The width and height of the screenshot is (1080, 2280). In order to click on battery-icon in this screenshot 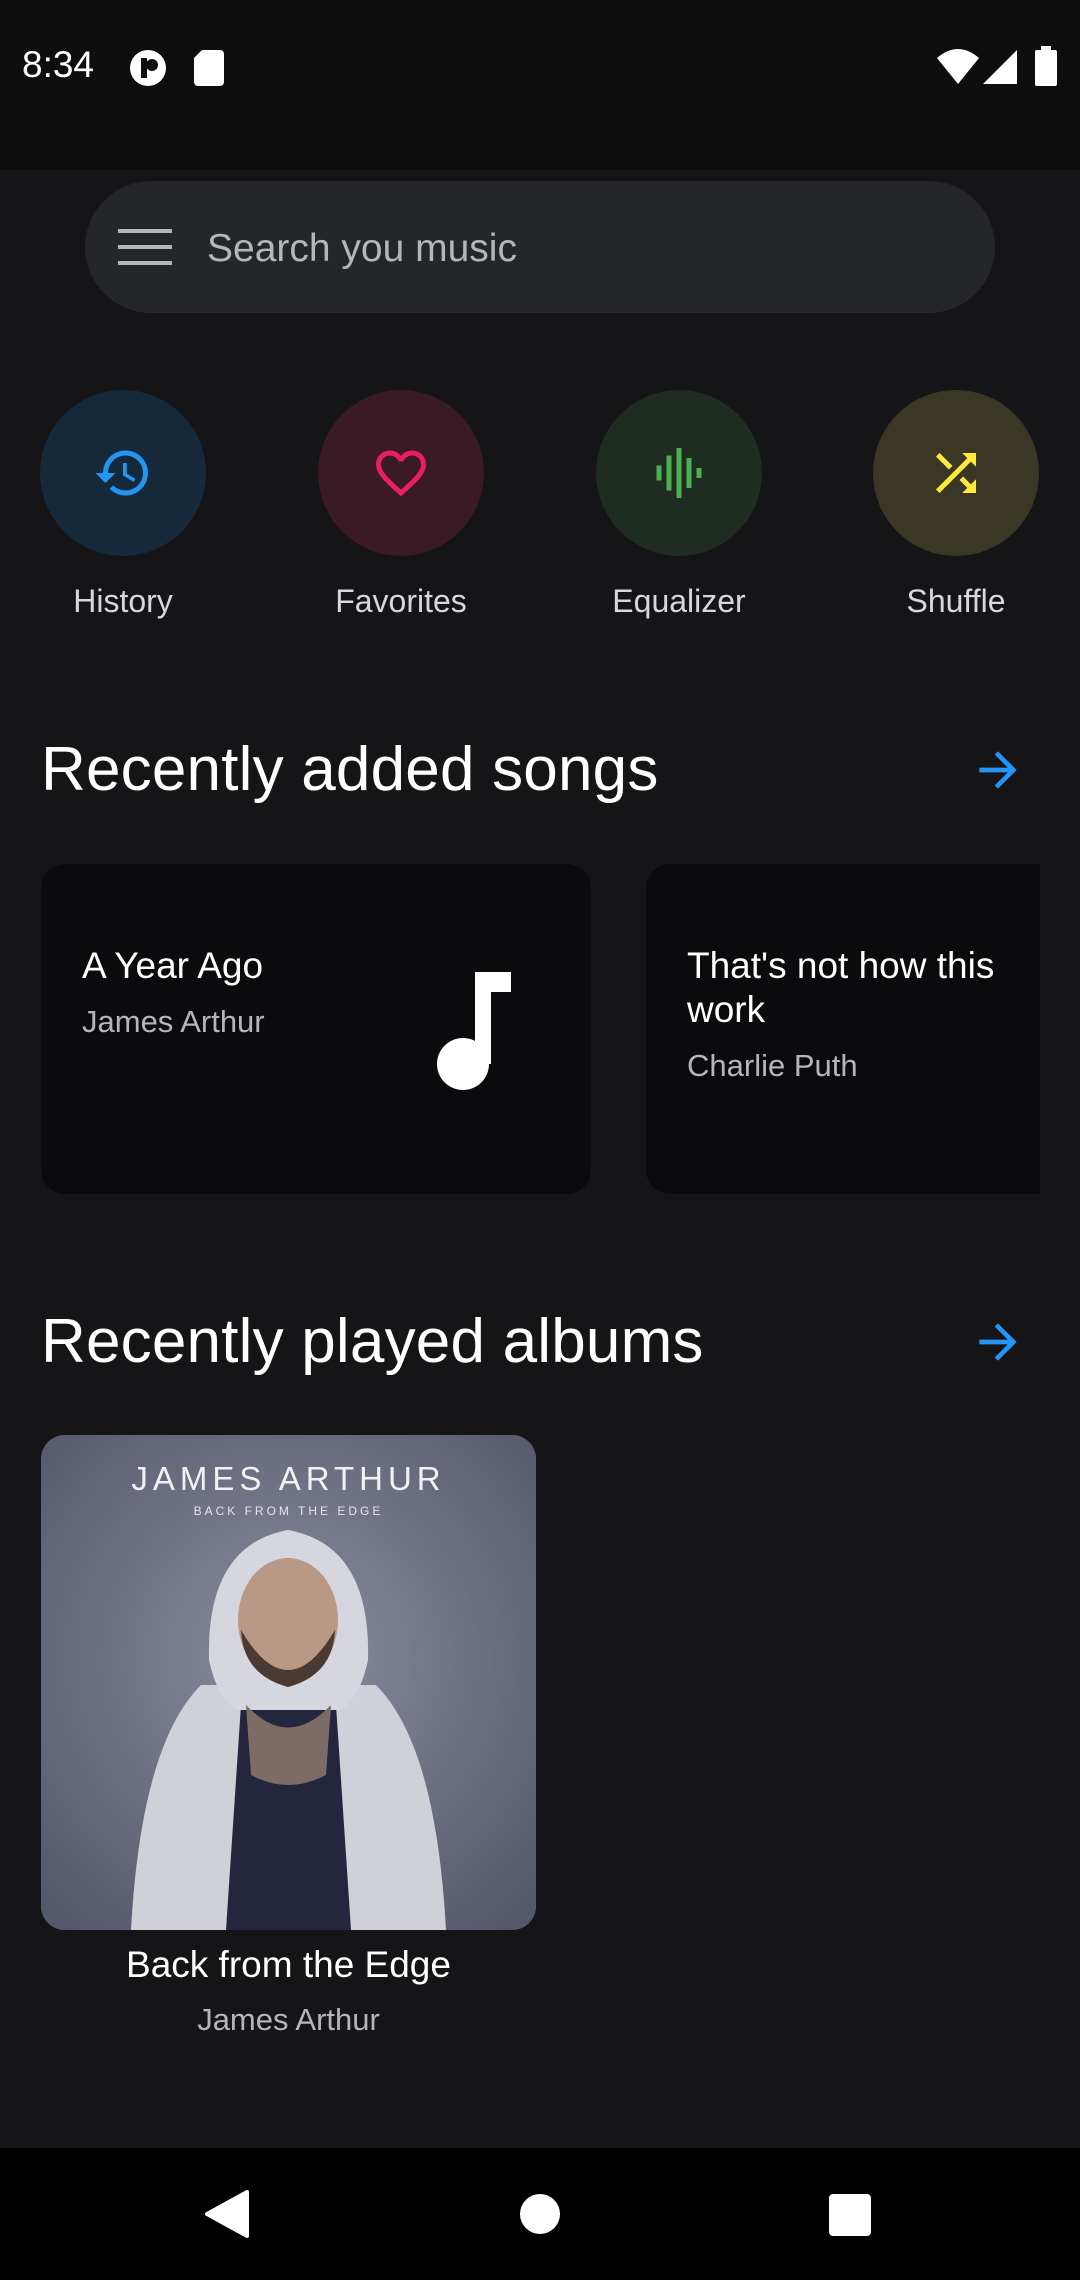, I will do `click(1046, 66)`.